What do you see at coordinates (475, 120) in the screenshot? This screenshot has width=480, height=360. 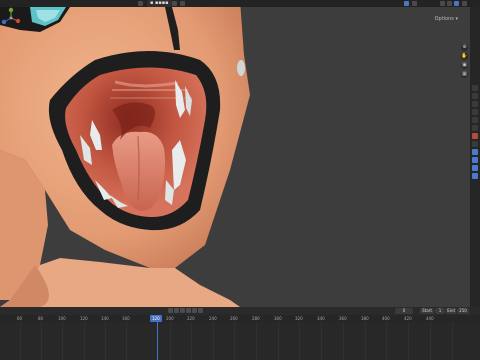 I see `scene-icon` at bounding box center [475, 120].